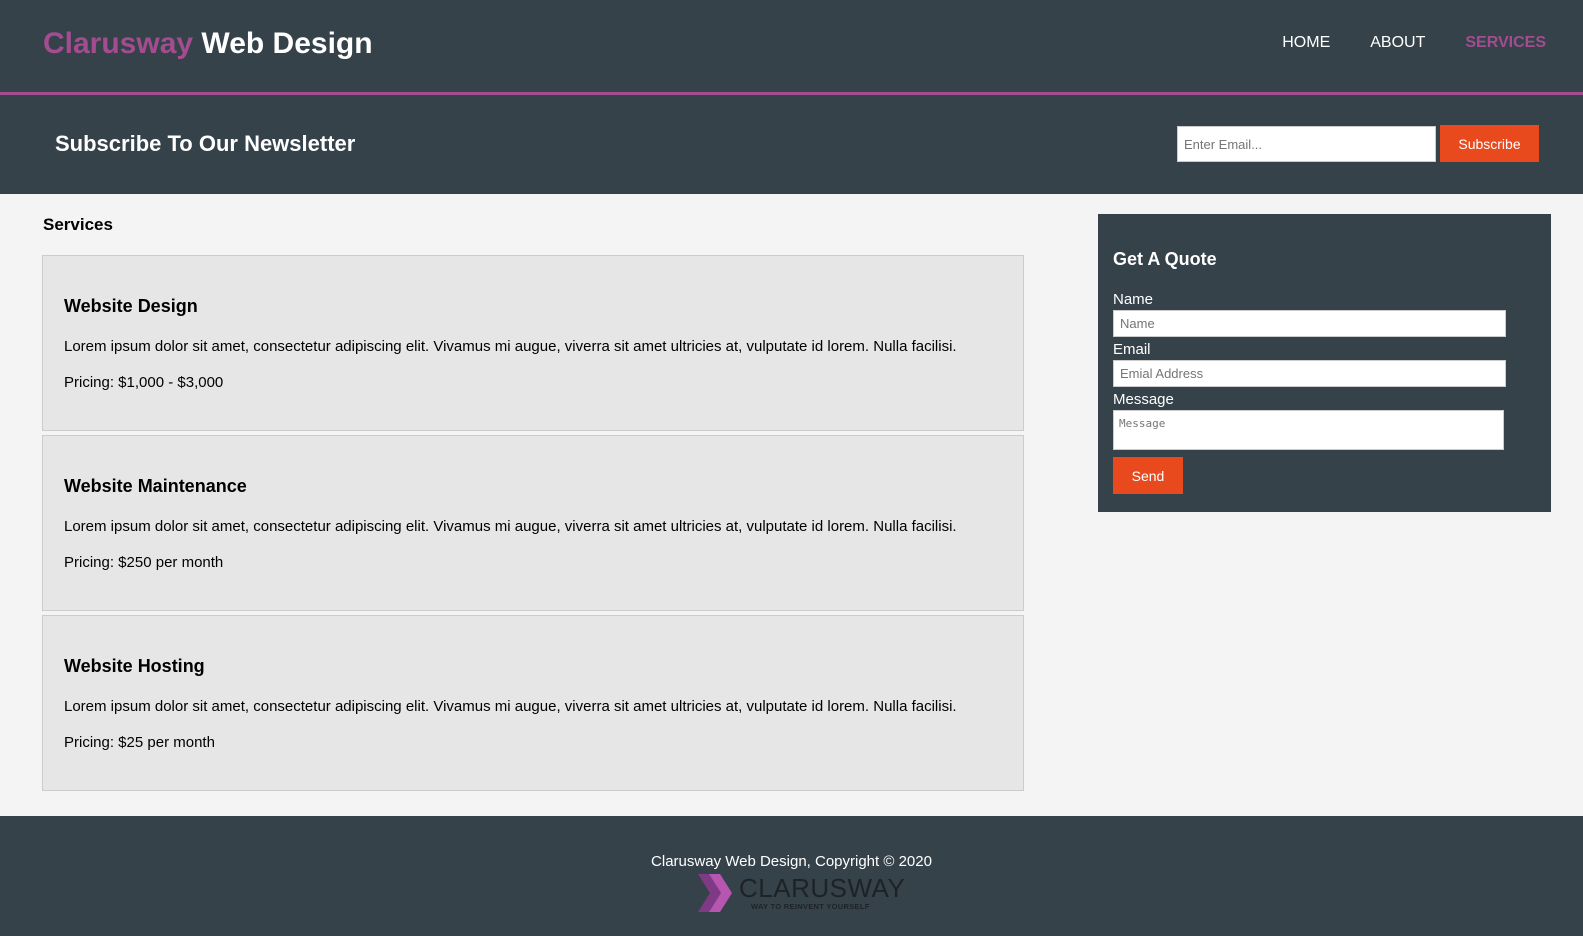  What do you see at coordinates (1132, 349) in the screenshot?
I see `email-label: Email` at bounding box center [1132, 349].